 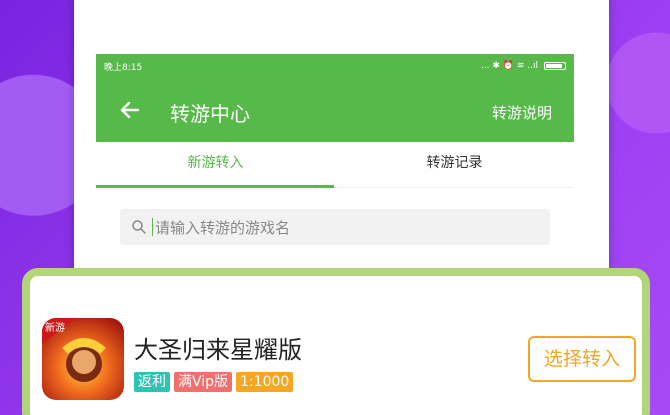 I want to click on back-arrow-icon, so click(x=130, y=110).